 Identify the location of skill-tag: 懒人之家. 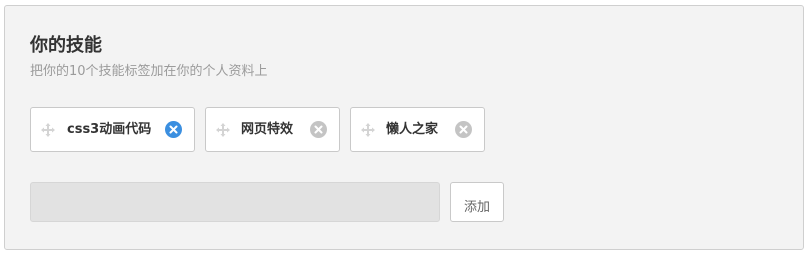
(417, 129).